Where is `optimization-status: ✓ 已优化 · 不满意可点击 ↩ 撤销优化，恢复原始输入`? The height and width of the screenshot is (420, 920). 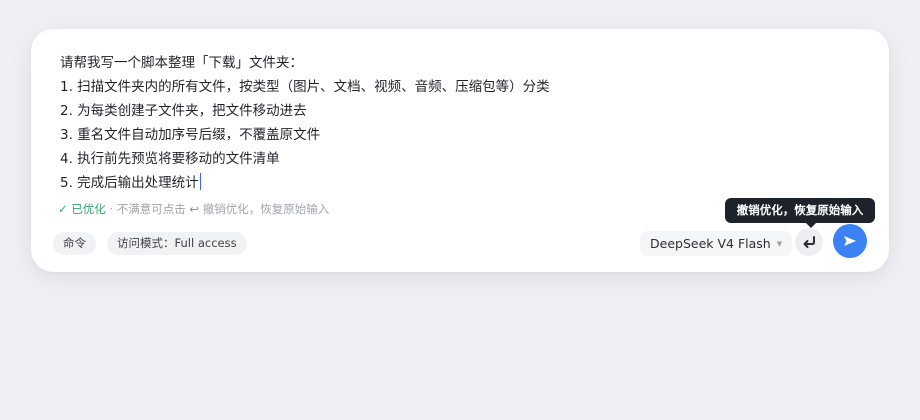 optimization-status: ✓ 已优化 · 不满意可点击 ↩ 撤销优化，恢复原始输入 is located at coordinates (193, 209).